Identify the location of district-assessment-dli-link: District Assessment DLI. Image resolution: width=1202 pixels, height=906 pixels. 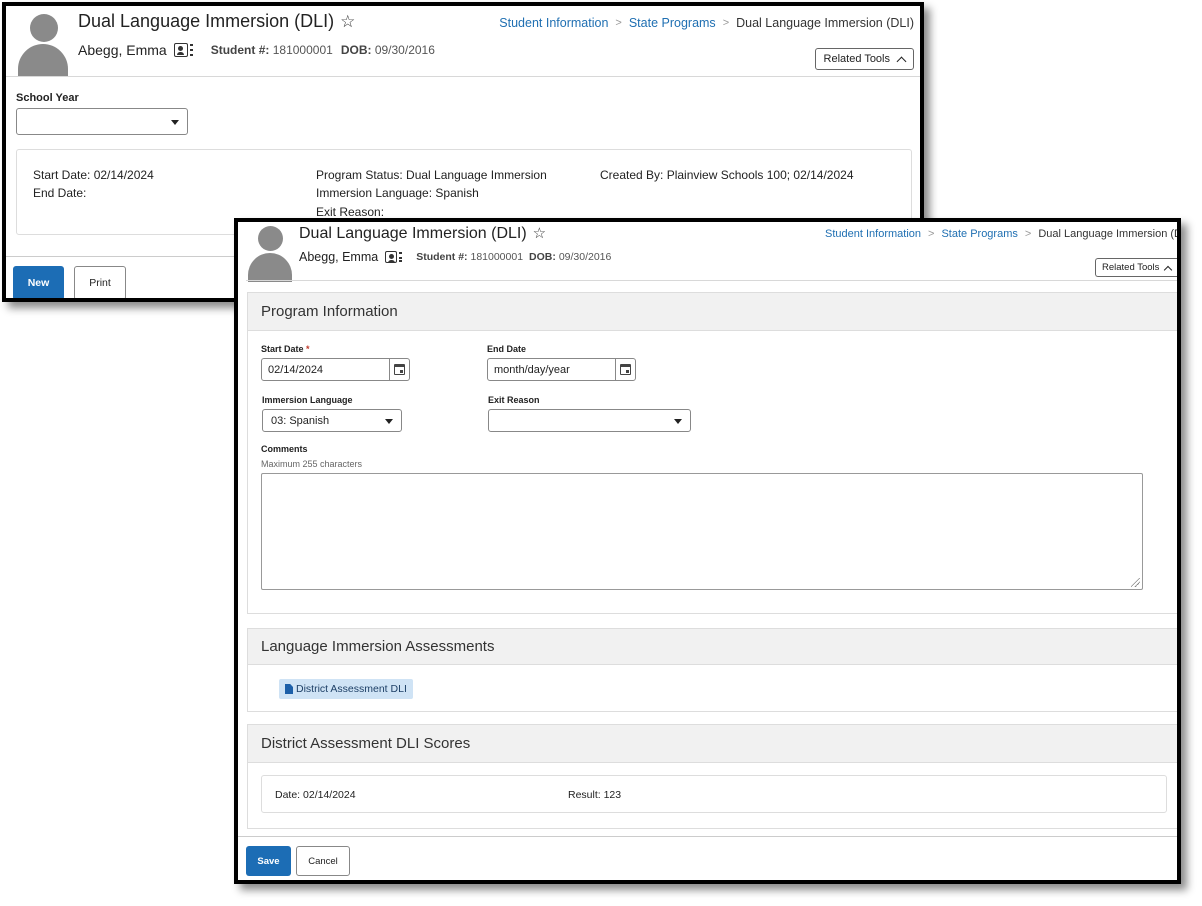
(346, 689).